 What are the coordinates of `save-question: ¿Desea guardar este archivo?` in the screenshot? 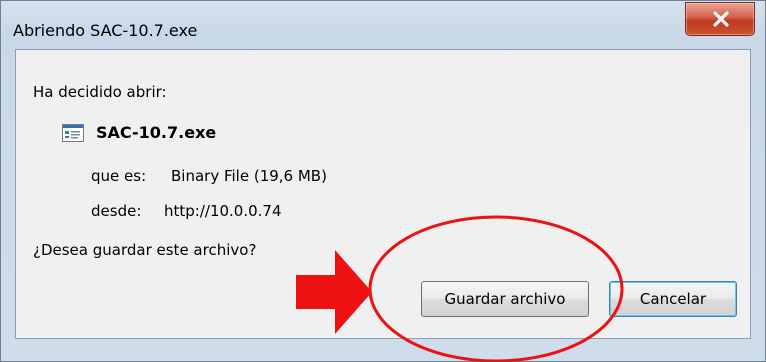 It's located at (145, 250).